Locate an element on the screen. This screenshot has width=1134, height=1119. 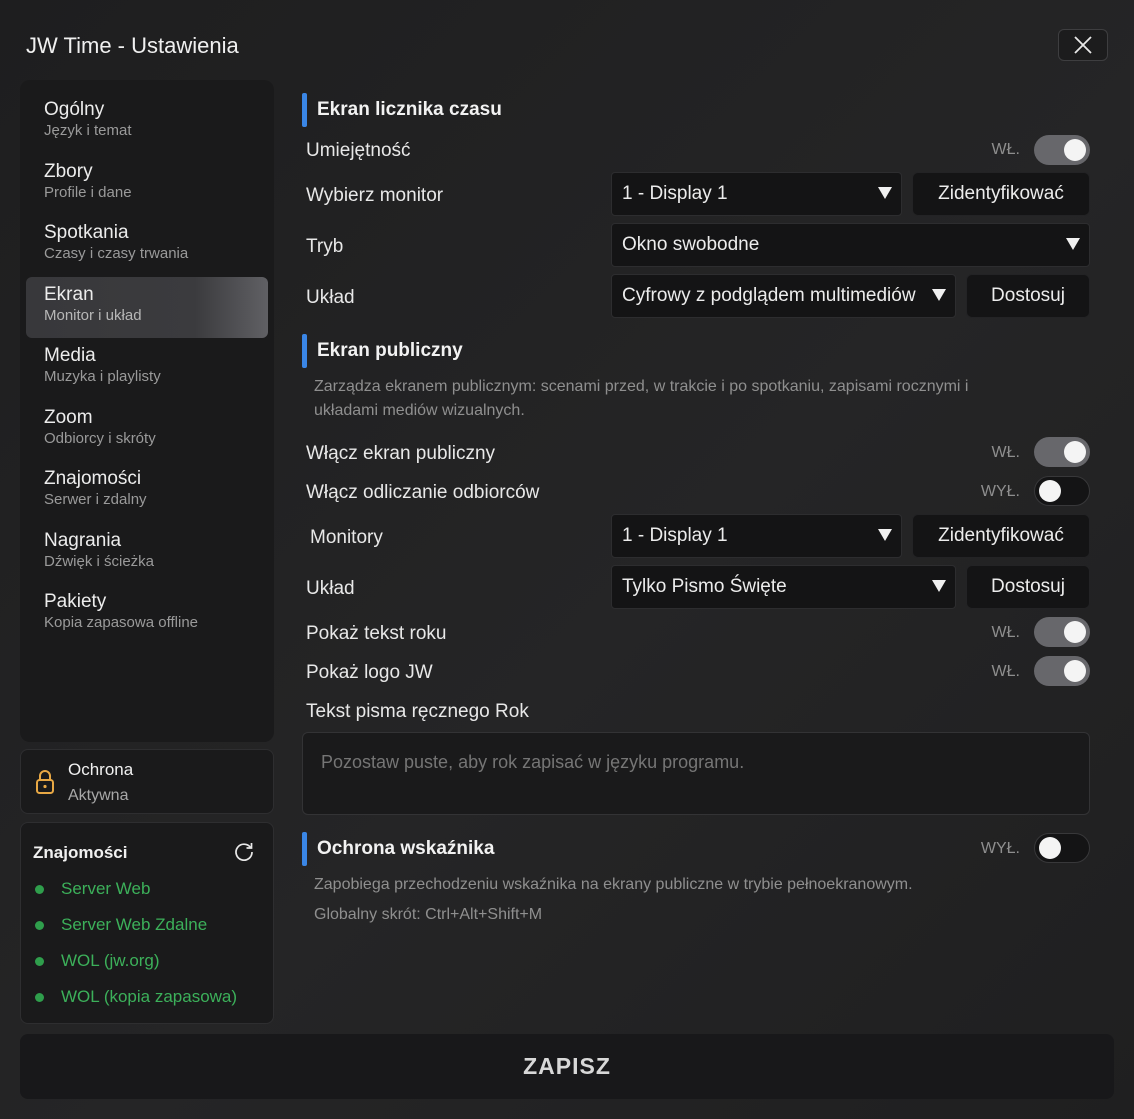
sidebar-item-general: Ogólny Język i temat is located at coordinates (147, 123).